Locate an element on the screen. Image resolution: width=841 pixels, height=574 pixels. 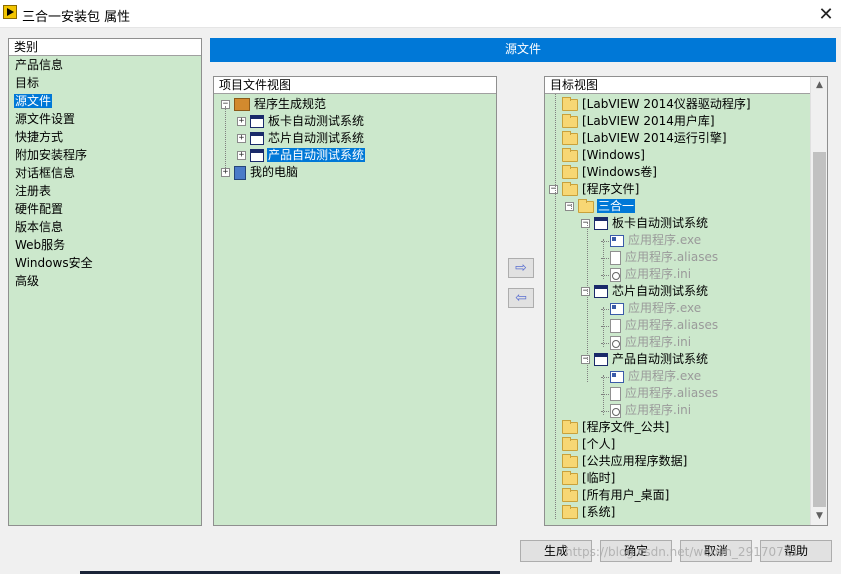
scroll-down-icon: ▼ is located at coordinates (819, 516).